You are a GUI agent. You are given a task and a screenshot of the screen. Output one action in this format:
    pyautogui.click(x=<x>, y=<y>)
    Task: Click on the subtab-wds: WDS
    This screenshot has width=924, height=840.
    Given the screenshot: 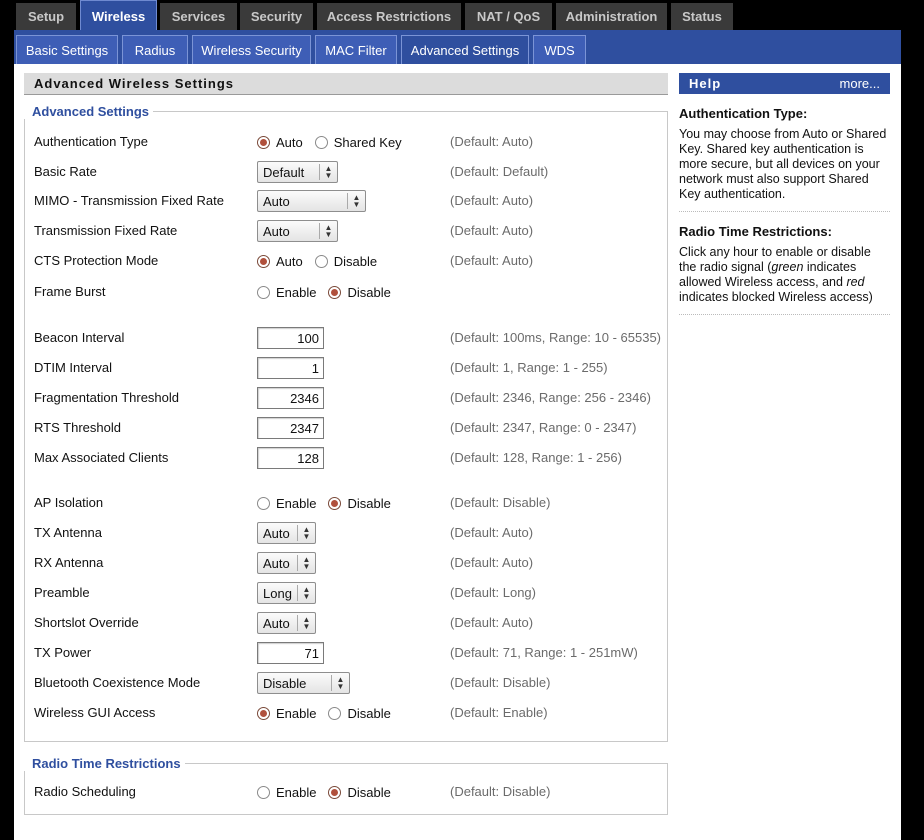 What is the action you would take?
    pyautogui.click(x=559, y=49)
    